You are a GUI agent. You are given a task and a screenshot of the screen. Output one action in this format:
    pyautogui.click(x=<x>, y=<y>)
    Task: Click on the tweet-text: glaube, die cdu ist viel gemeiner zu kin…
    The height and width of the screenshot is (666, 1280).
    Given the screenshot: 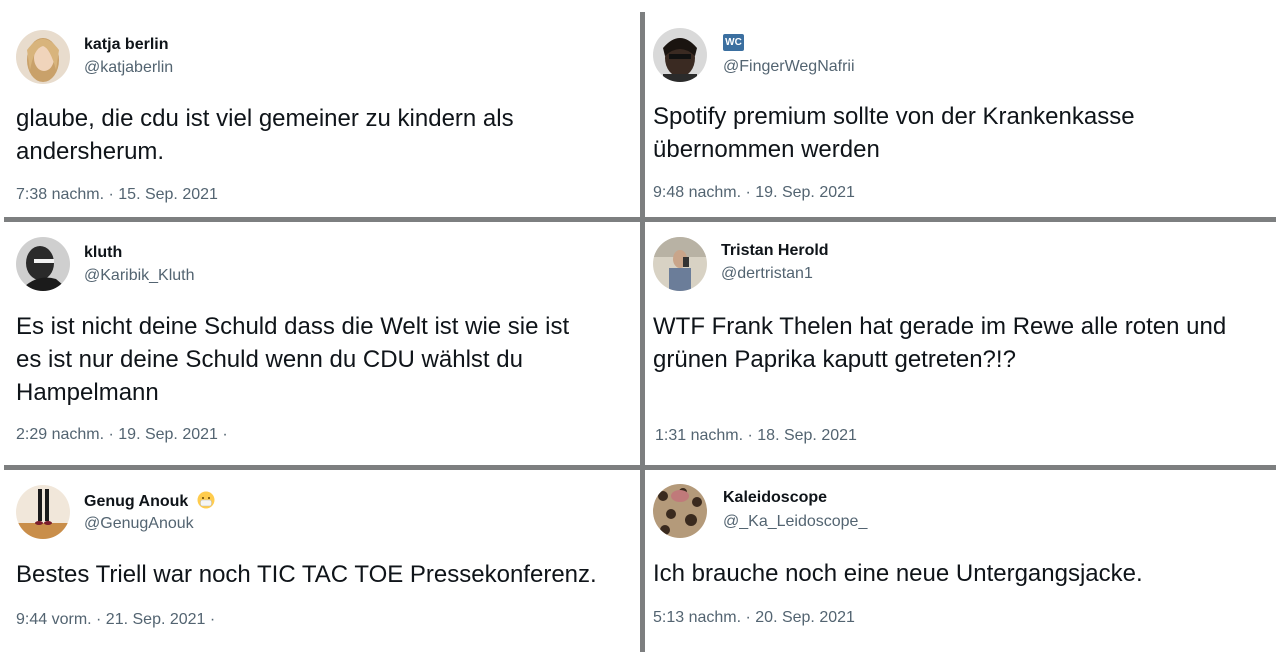 What is the action you would take?
    pyautogui.click(x=265, y=135)
    